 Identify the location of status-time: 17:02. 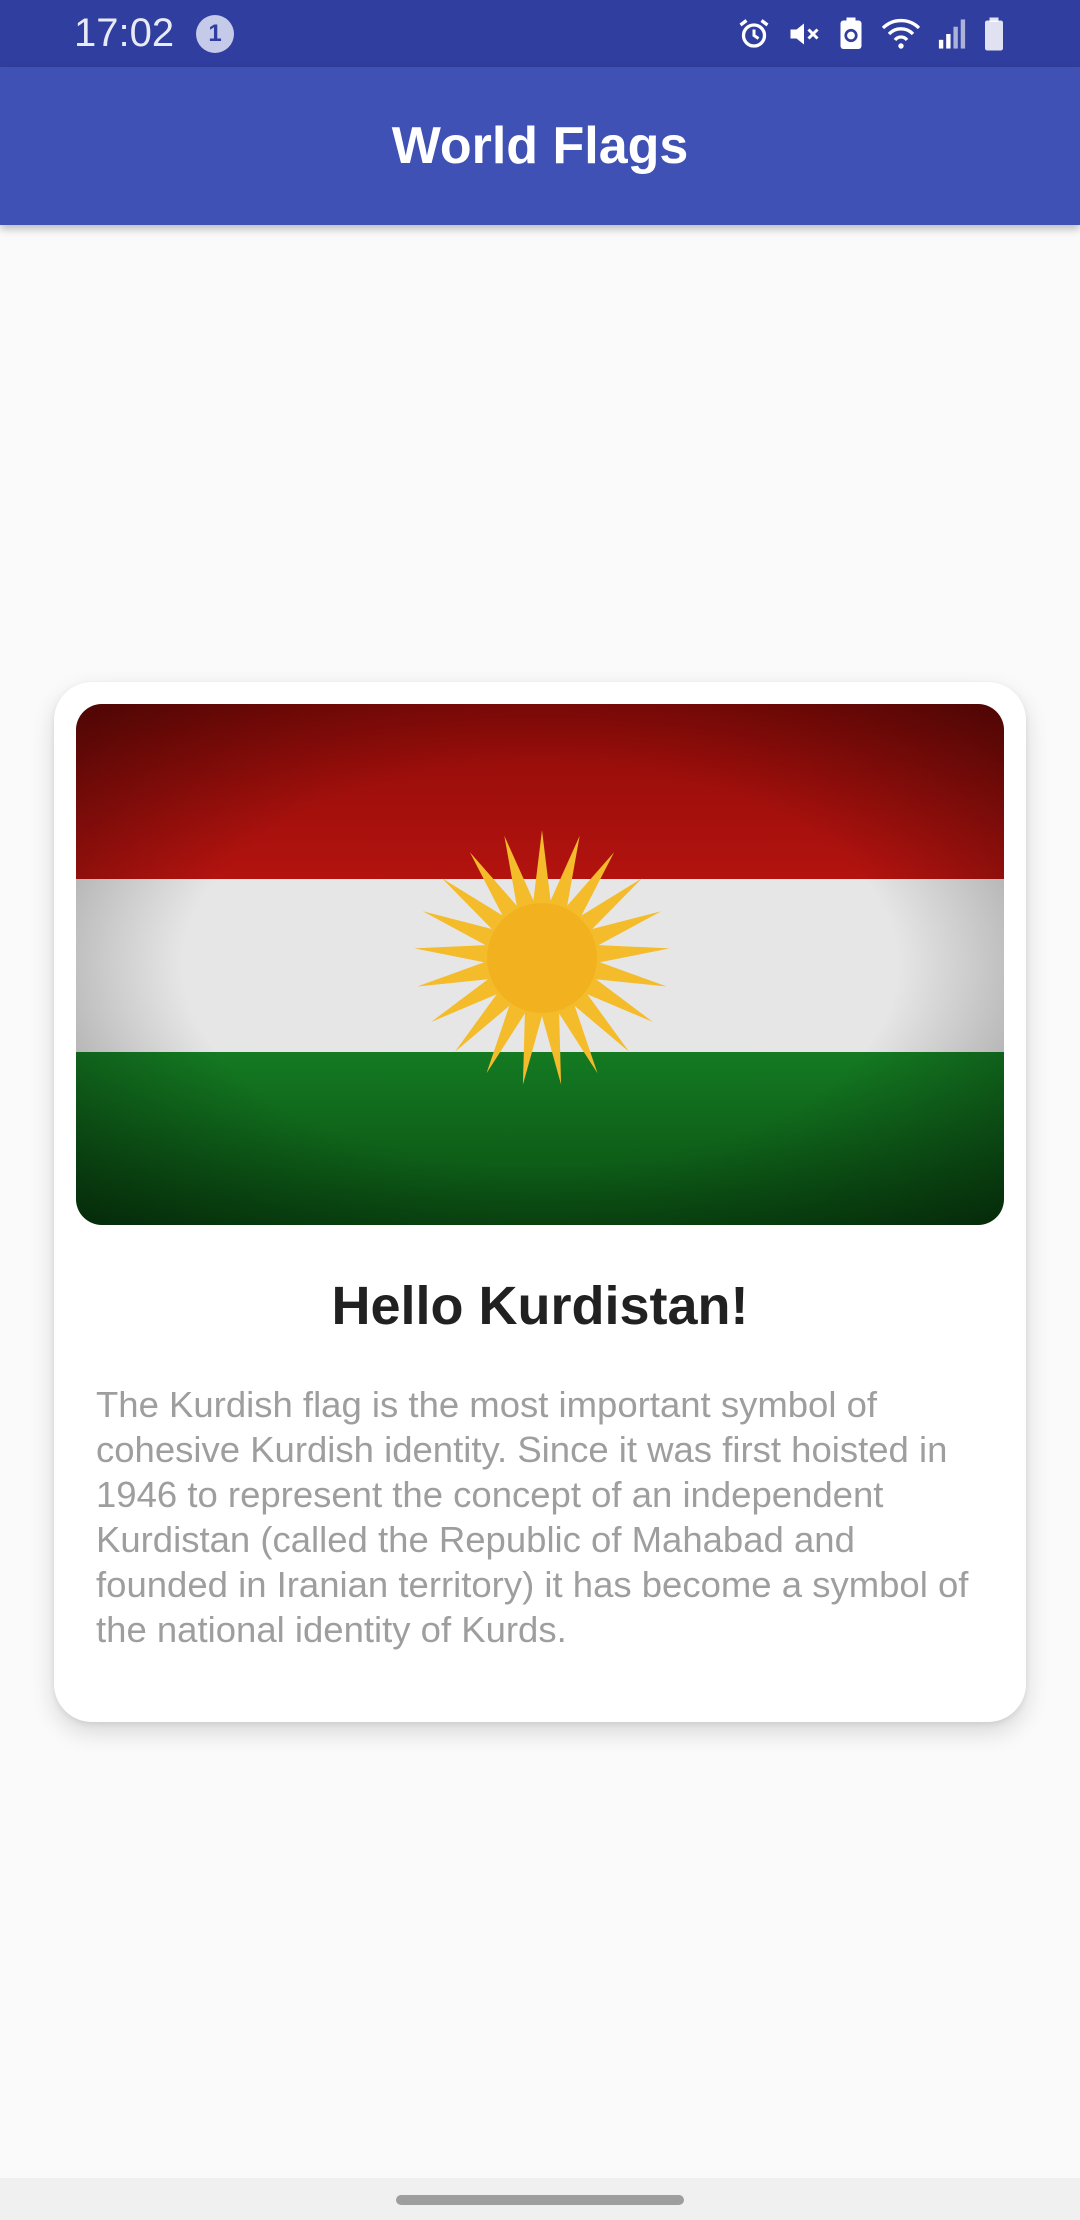
(124, 33).